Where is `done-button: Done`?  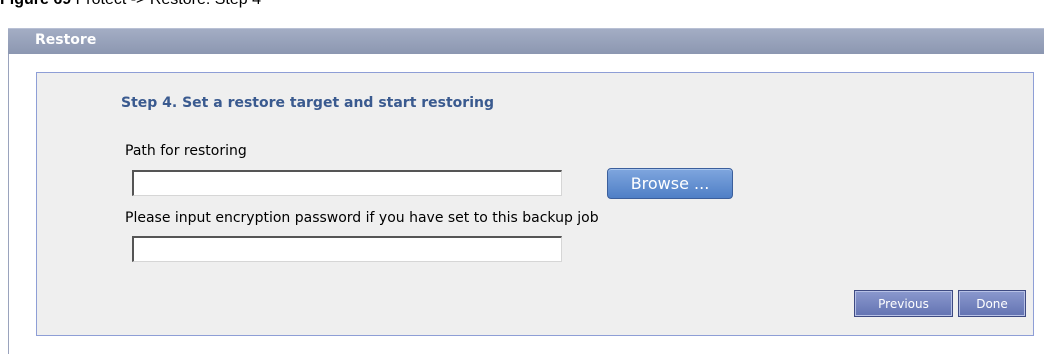 done-button: Done is located at coordinates (992, 303).